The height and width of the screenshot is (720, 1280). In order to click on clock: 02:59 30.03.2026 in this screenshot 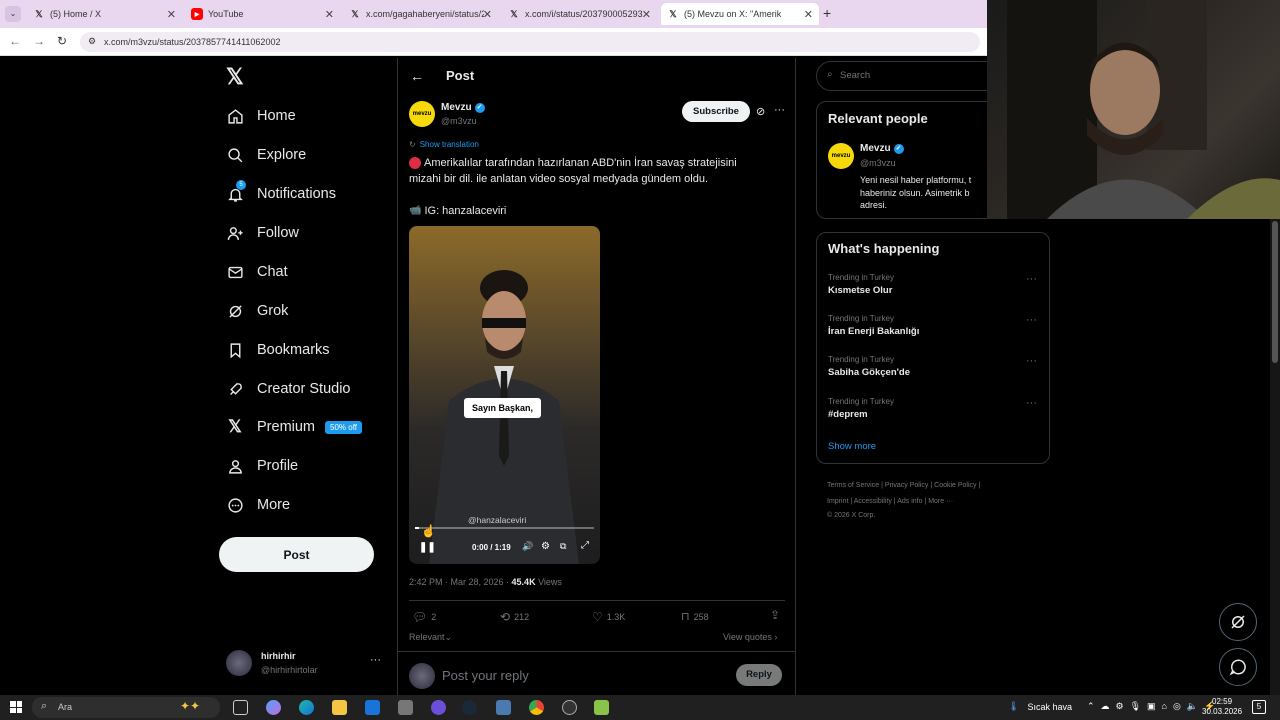, I will do `click(1222, 707)`.